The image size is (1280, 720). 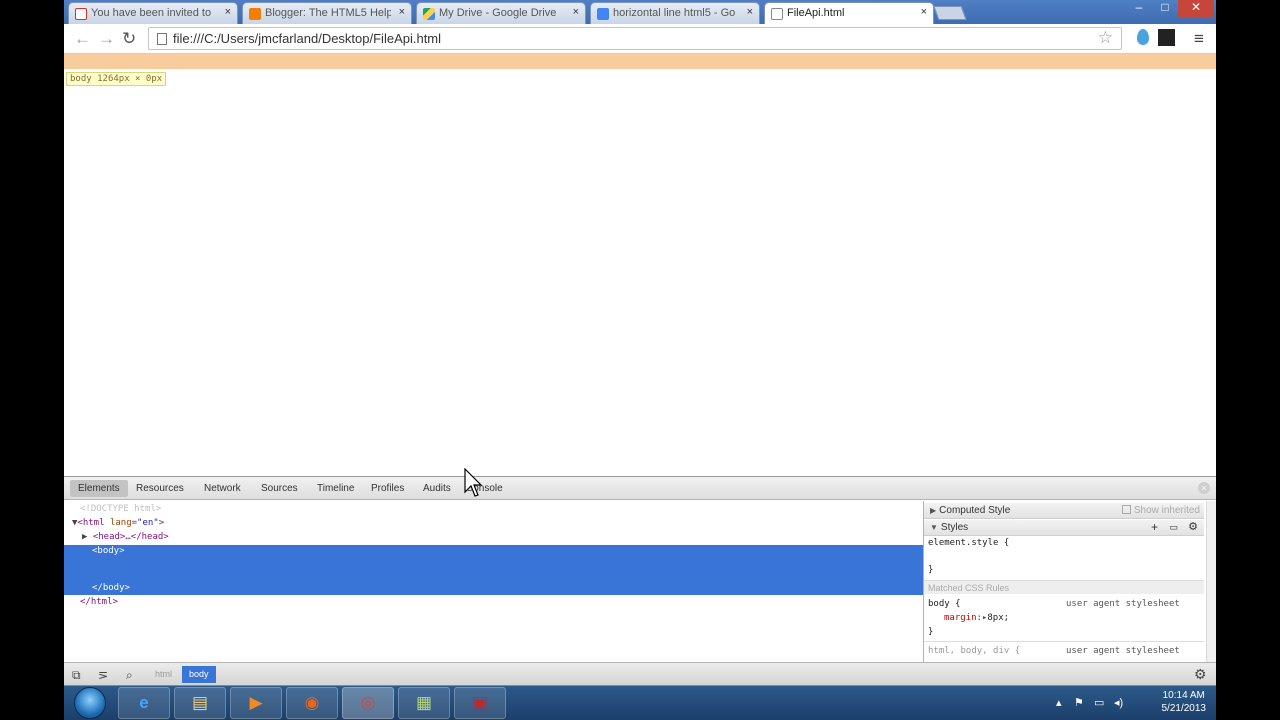 What do you see at coordinates (1079, 702) in the screenshot?
I see `action-center-flag-icon: ⚑` at bounding box center [1079, 702].